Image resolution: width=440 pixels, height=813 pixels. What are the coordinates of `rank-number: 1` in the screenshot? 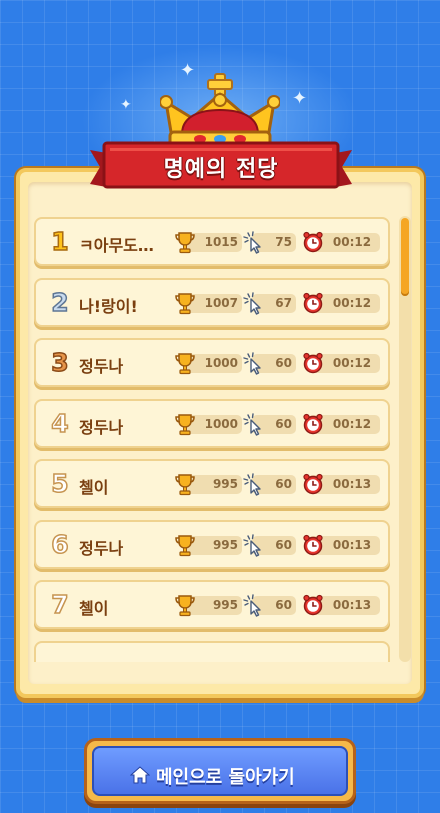 It's located at (60, 241).